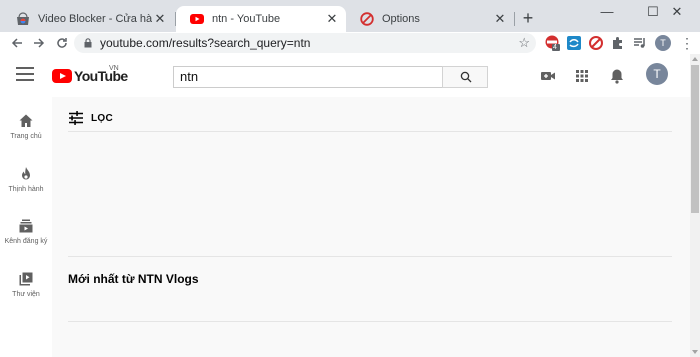  What do you see at coordinates (663, 43) in the screenshot?
I see `browser-profile-avatar: T` at bounding box center [663, 43].